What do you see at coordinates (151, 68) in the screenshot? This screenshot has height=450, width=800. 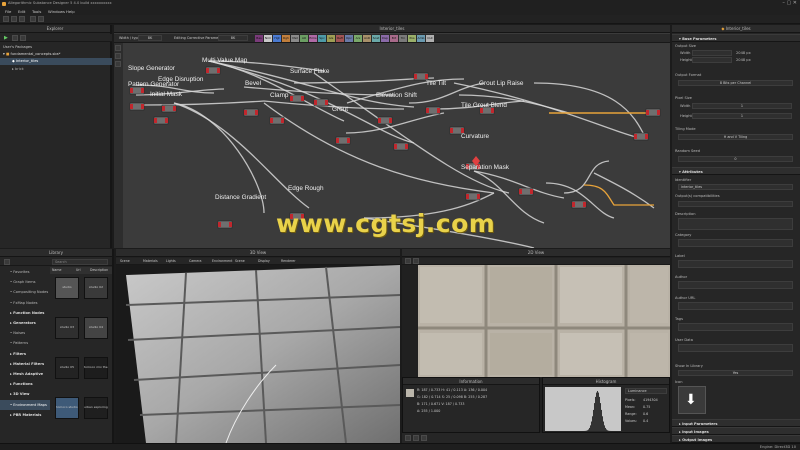 I see `node-slope-generator: Slope Generator` at bounding box center [151, 68].